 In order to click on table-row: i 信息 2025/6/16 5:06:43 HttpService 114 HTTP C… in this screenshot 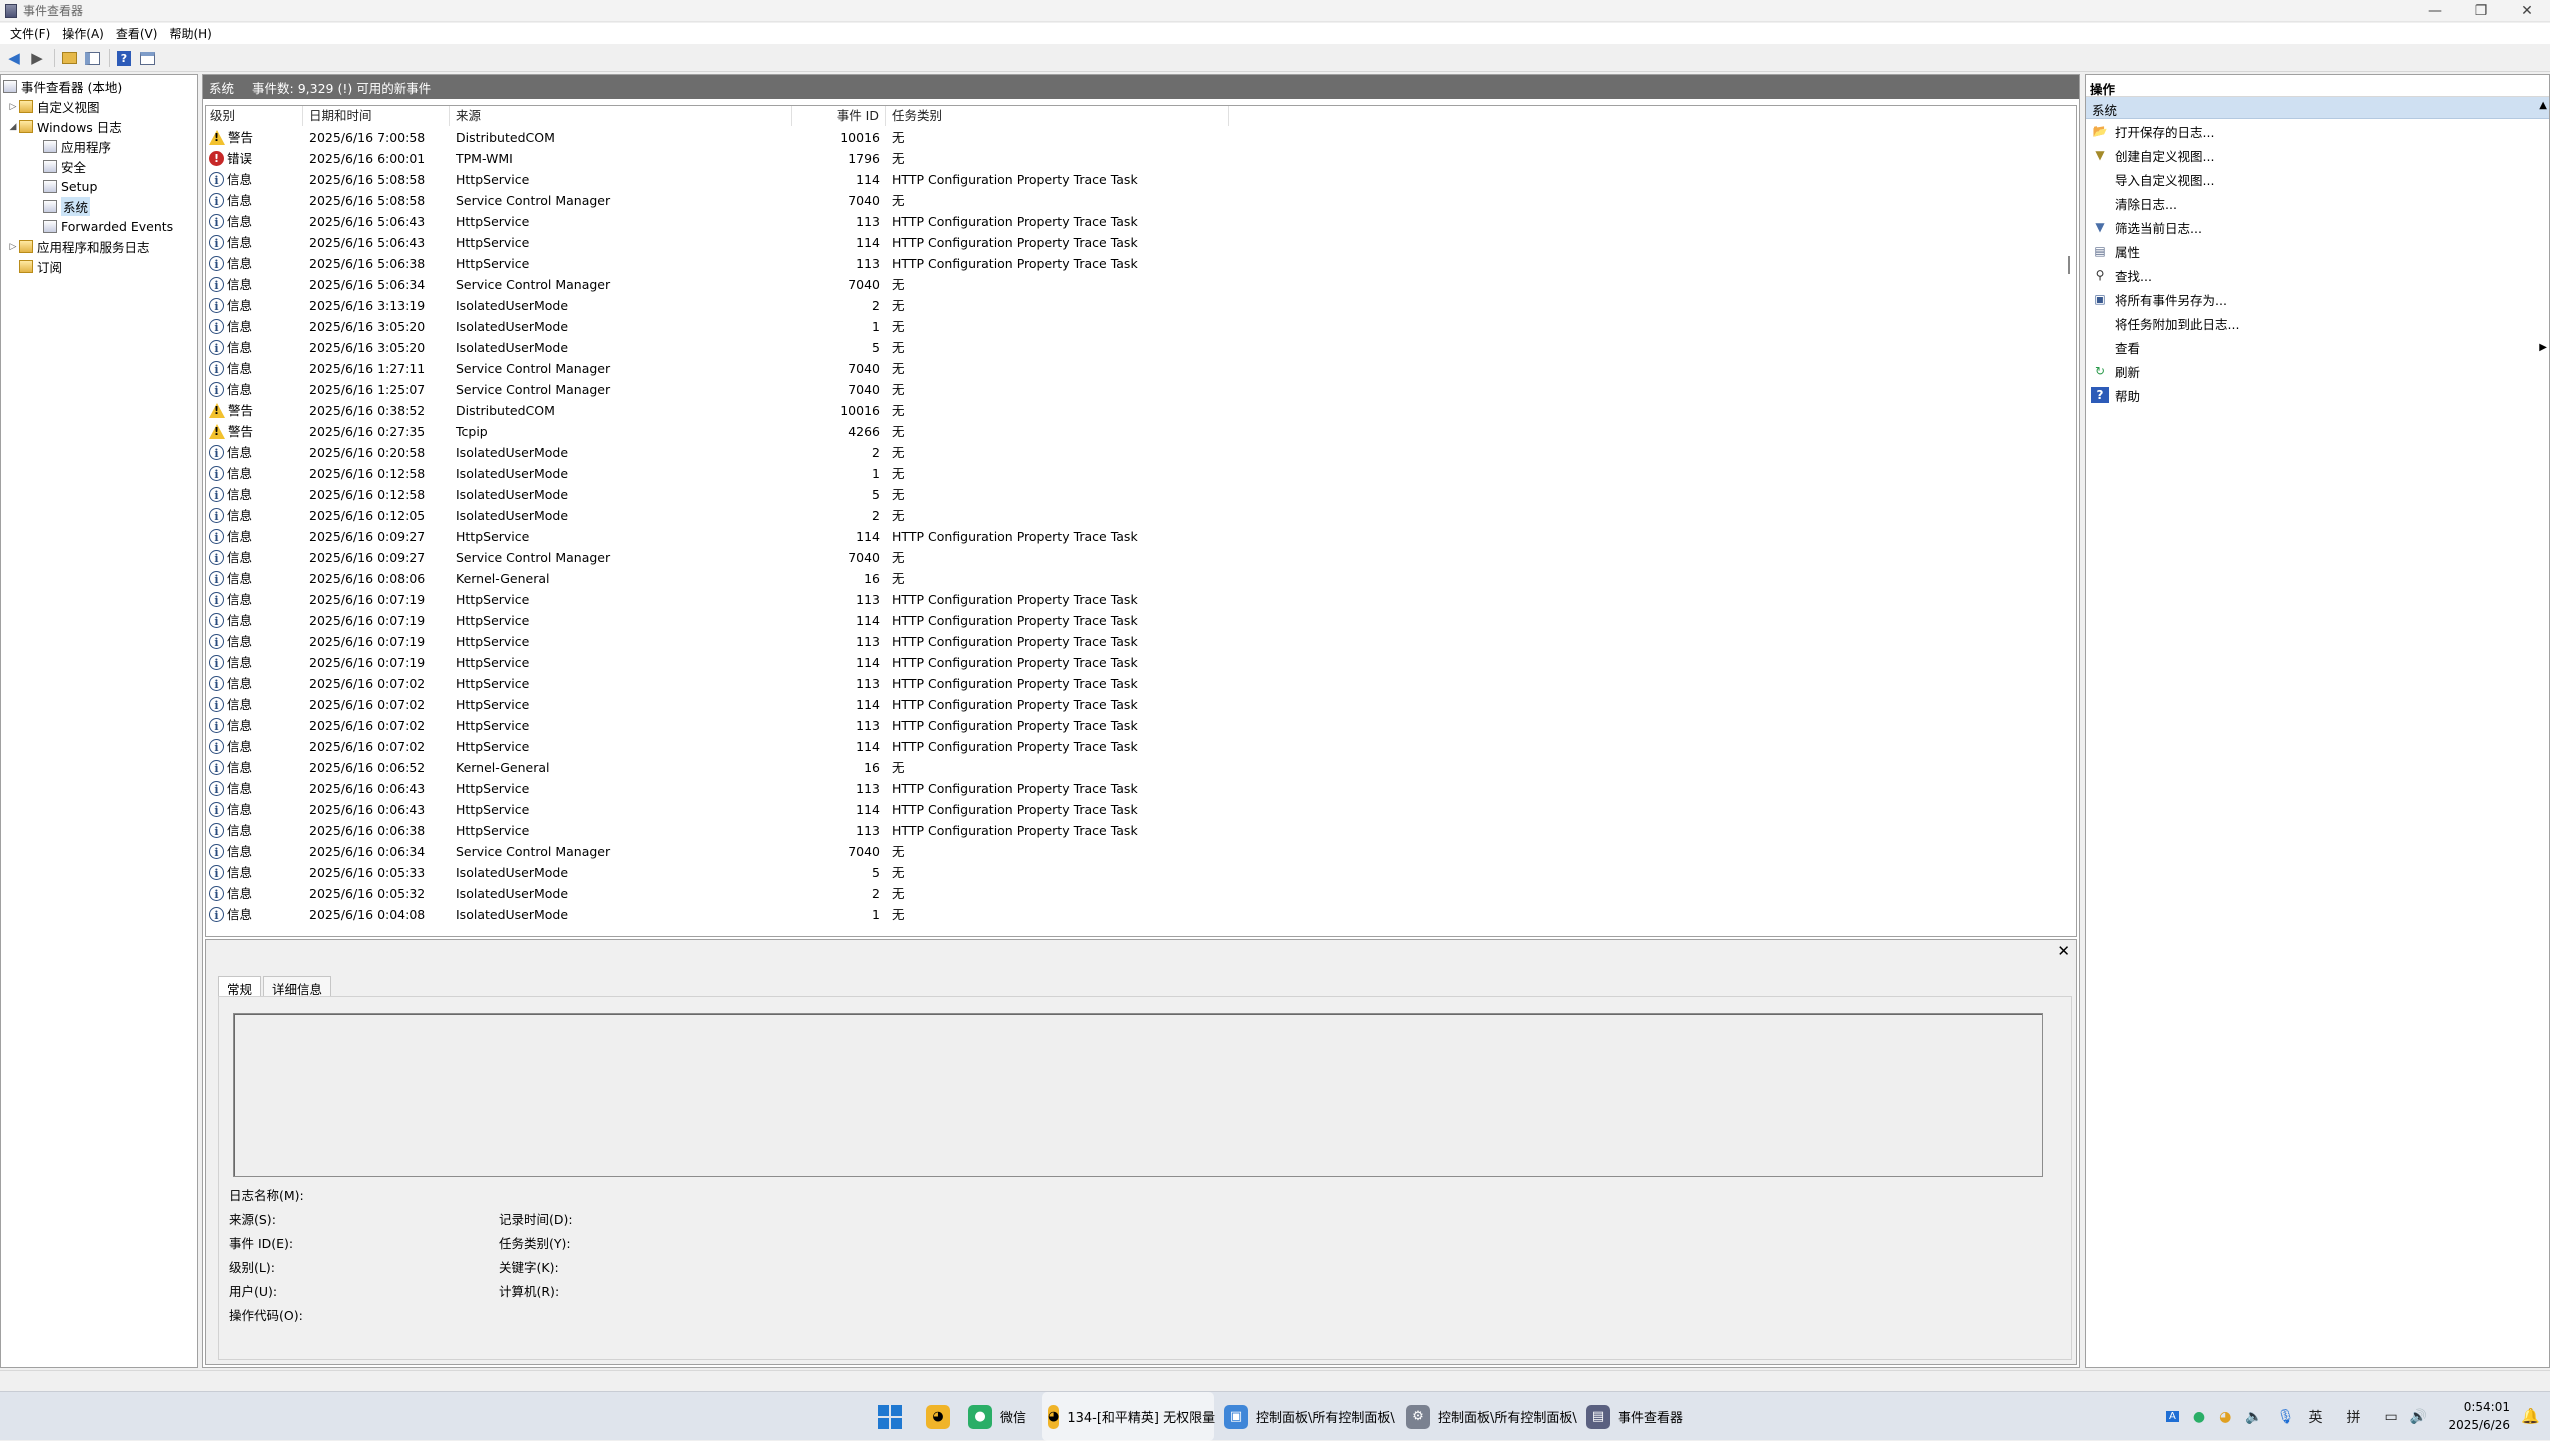, I will do `click(1131, 242)`.